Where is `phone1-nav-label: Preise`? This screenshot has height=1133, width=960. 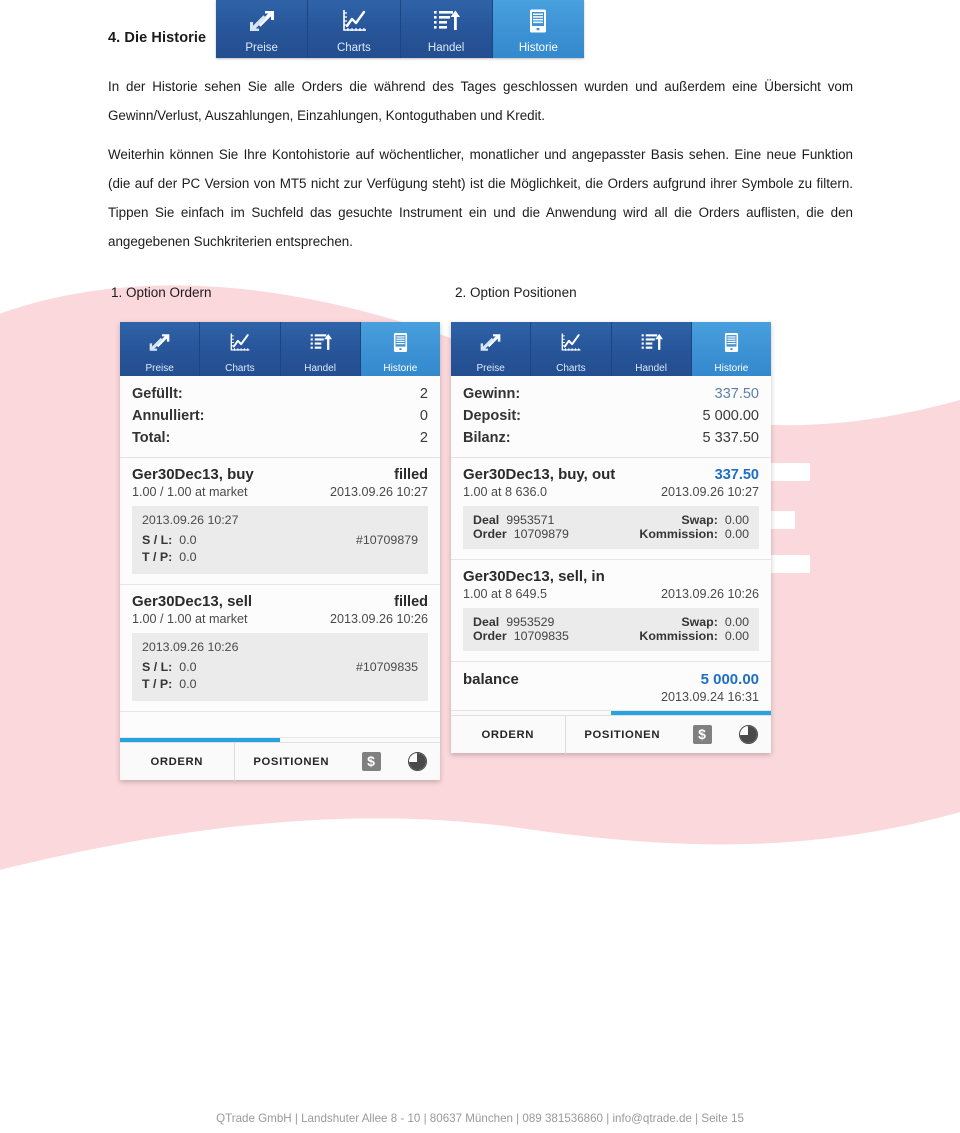 phone1-nav-label: Preise is located at coordinates (159, 368).